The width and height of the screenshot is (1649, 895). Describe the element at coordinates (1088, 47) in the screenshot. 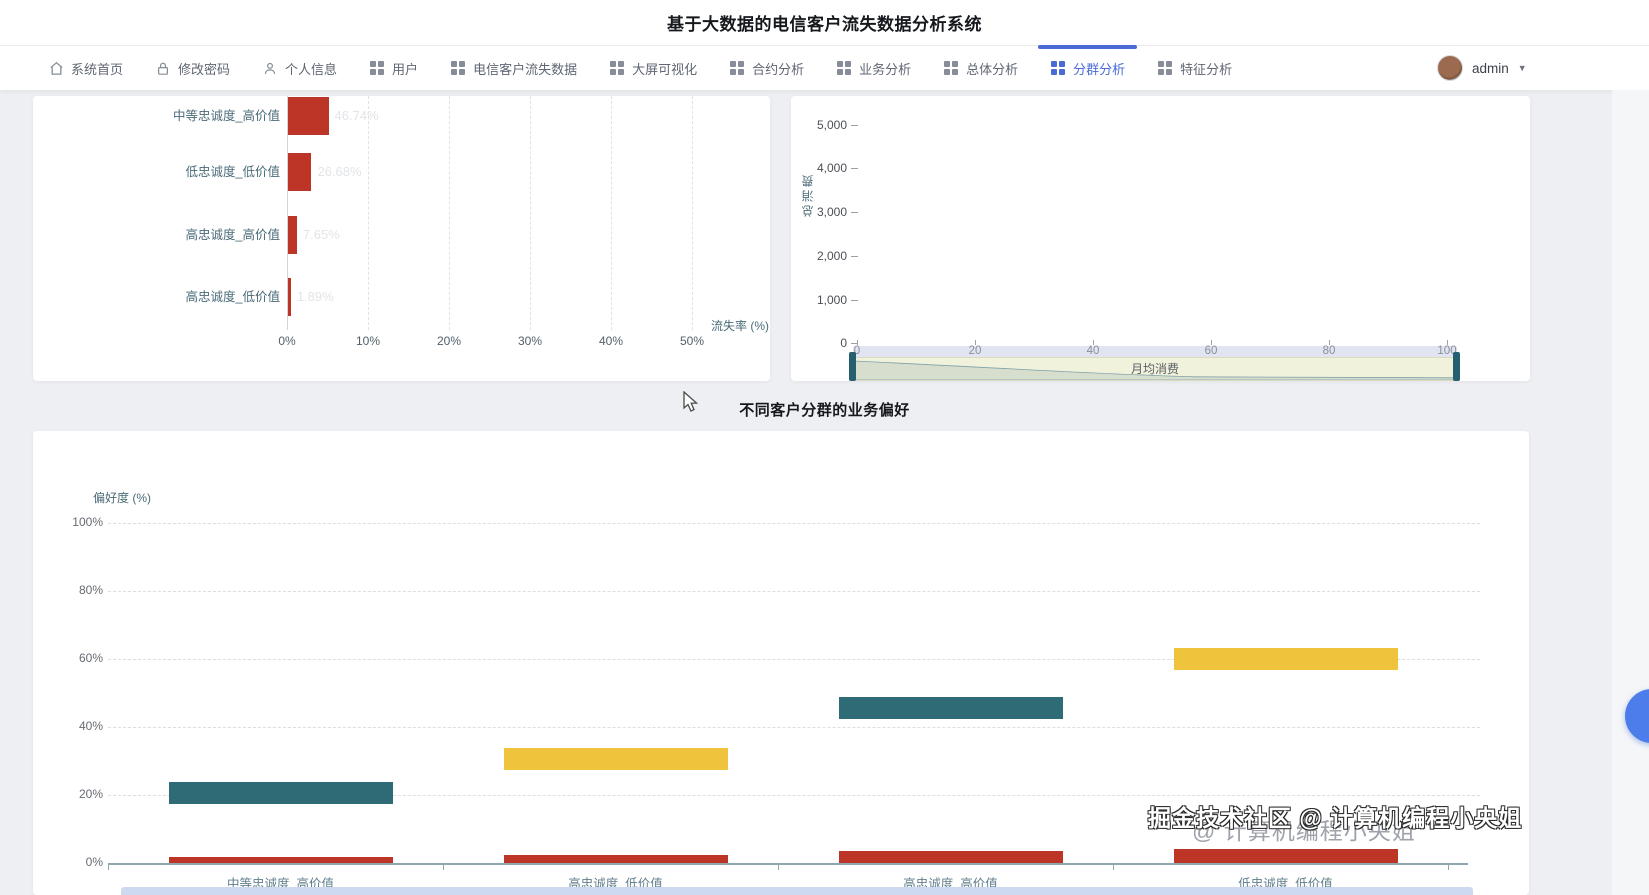

I see `active-tab-indicator` at that location.